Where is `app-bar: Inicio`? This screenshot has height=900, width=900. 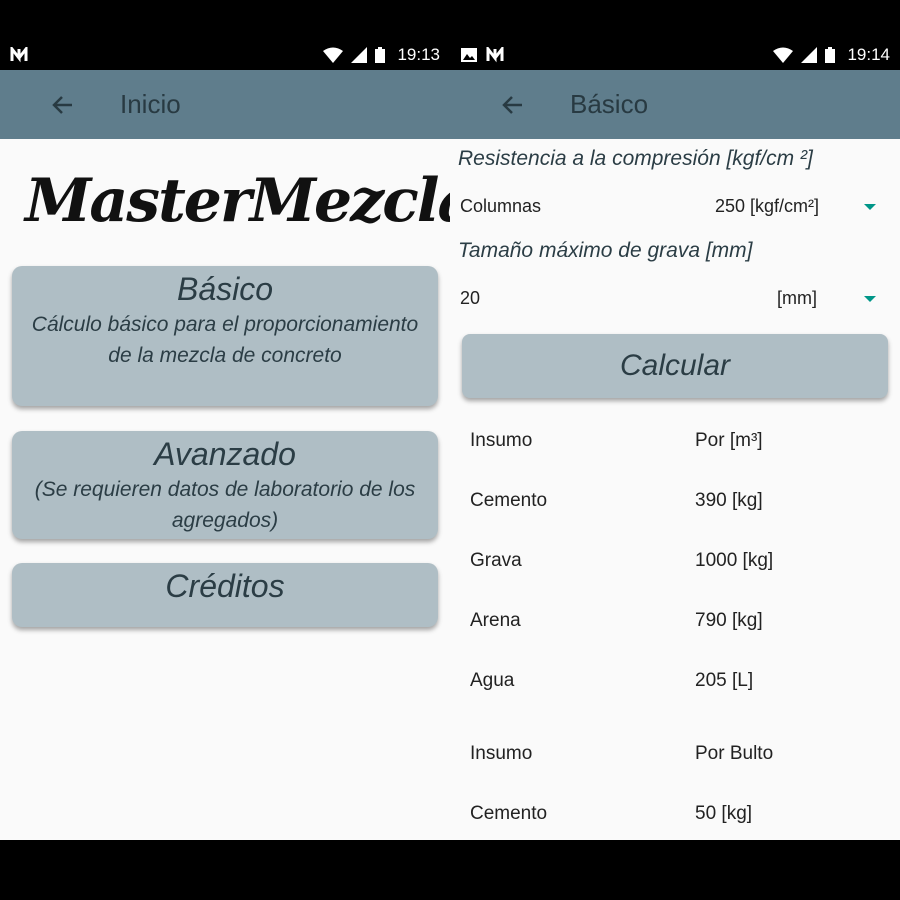 app-bar: Inicio is located at coordinates (225, 104).